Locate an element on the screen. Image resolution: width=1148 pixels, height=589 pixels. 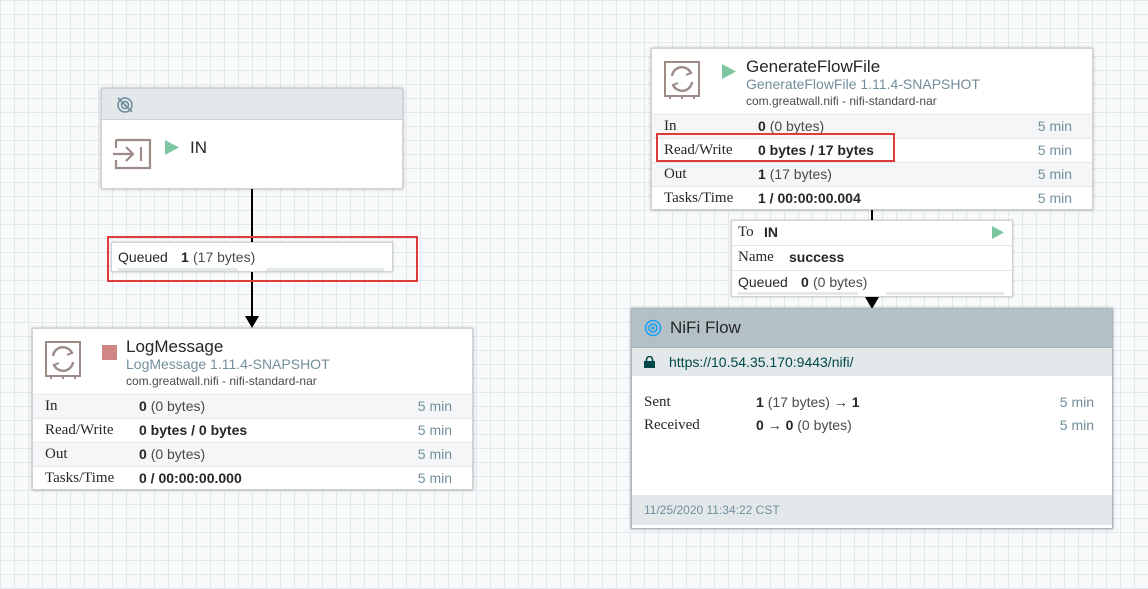
rpg-name: NiFi Flow is located at coordinates (705, 327).